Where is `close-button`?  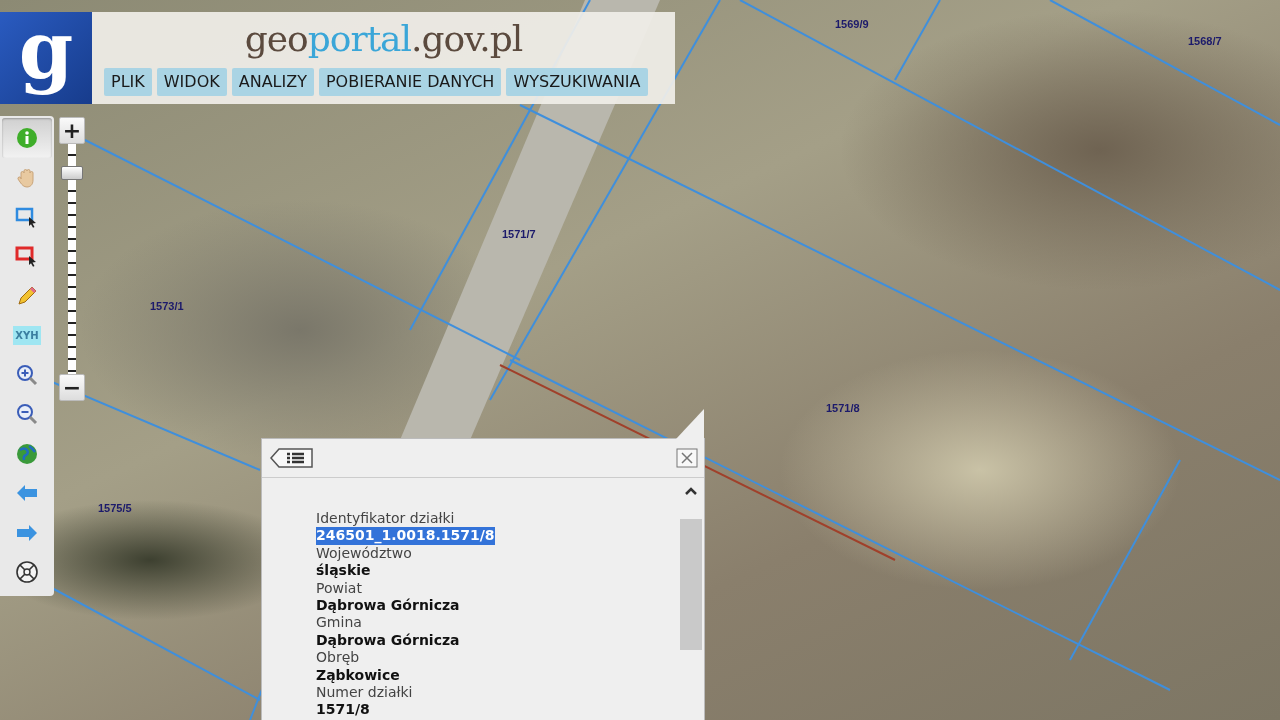
close-button is located at coordinates (687, 458).